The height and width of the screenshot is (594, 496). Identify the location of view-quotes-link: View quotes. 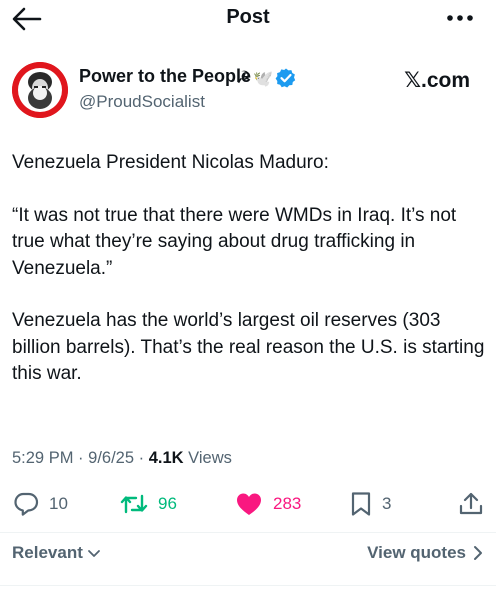
(425, 553).